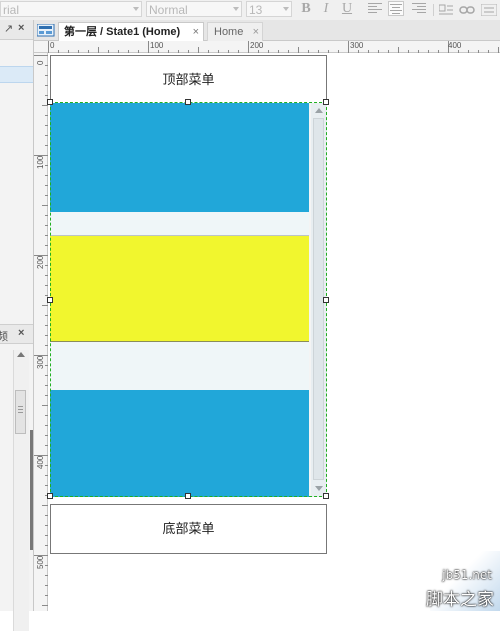 Image resolution: width=500 pixels, height=631 pixels. I want to click on font-style-select: Normal, so click(194, 9).